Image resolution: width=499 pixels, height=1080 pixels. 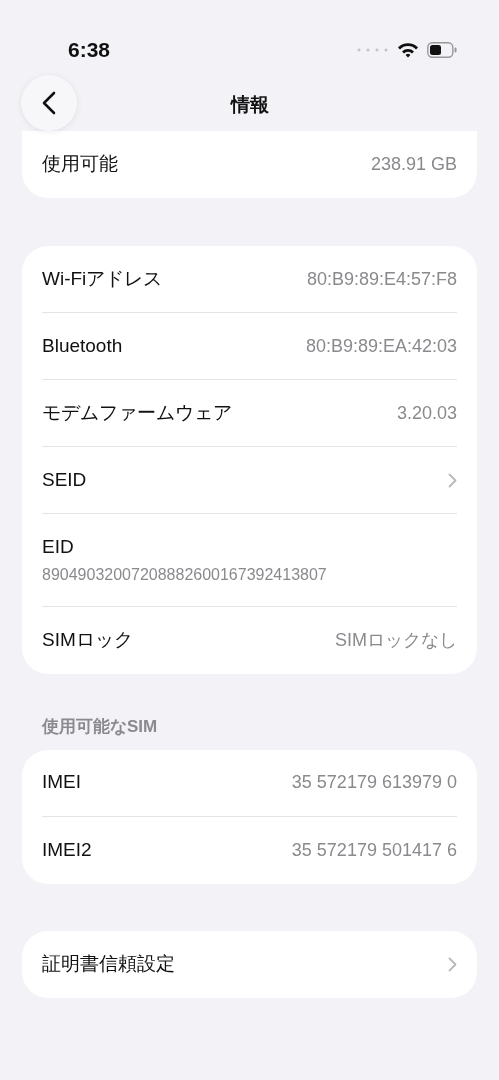 What do you see at coordinates (102, 278) in the screenshot?
I see `row-label: Wi-Fiアドレス` at bounding box center [102, 278].